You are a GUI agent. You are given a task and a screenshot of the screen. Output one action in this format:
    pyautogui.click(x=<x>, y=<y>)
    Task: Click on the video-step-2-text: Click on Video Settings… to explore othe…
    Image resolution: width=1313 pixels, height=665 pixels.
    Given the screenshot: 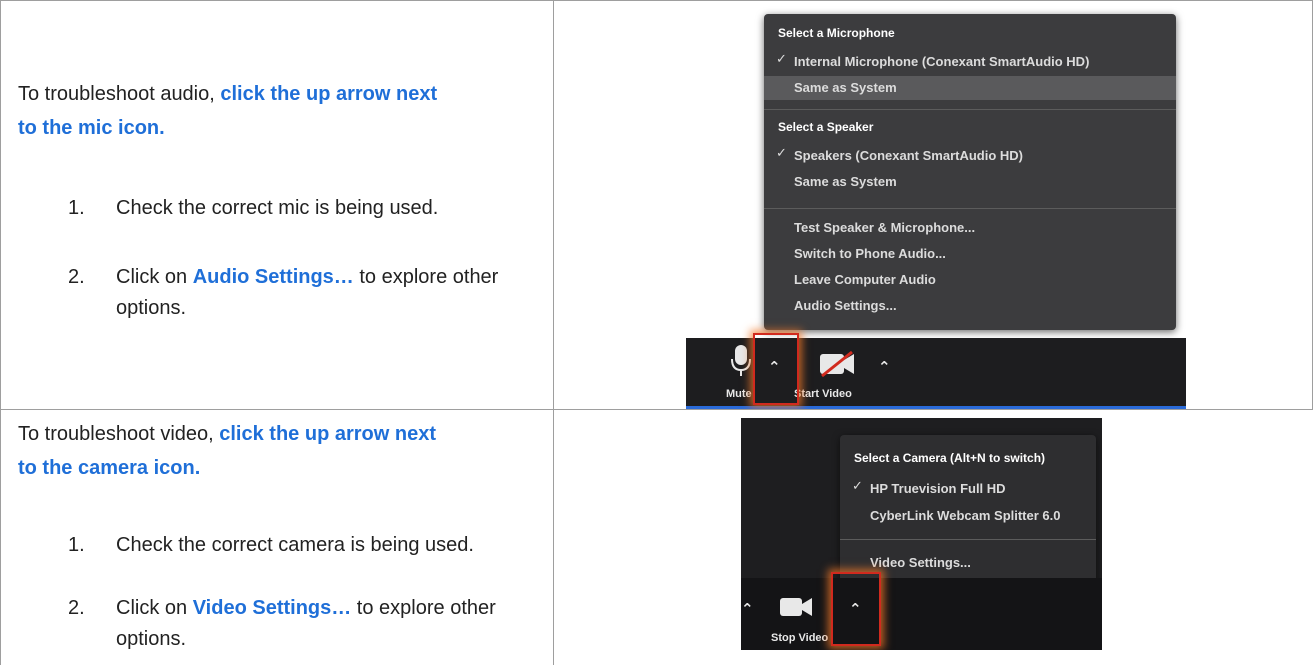 What is the action you would take?
    pyautogui.click(x=326, y=624)
    